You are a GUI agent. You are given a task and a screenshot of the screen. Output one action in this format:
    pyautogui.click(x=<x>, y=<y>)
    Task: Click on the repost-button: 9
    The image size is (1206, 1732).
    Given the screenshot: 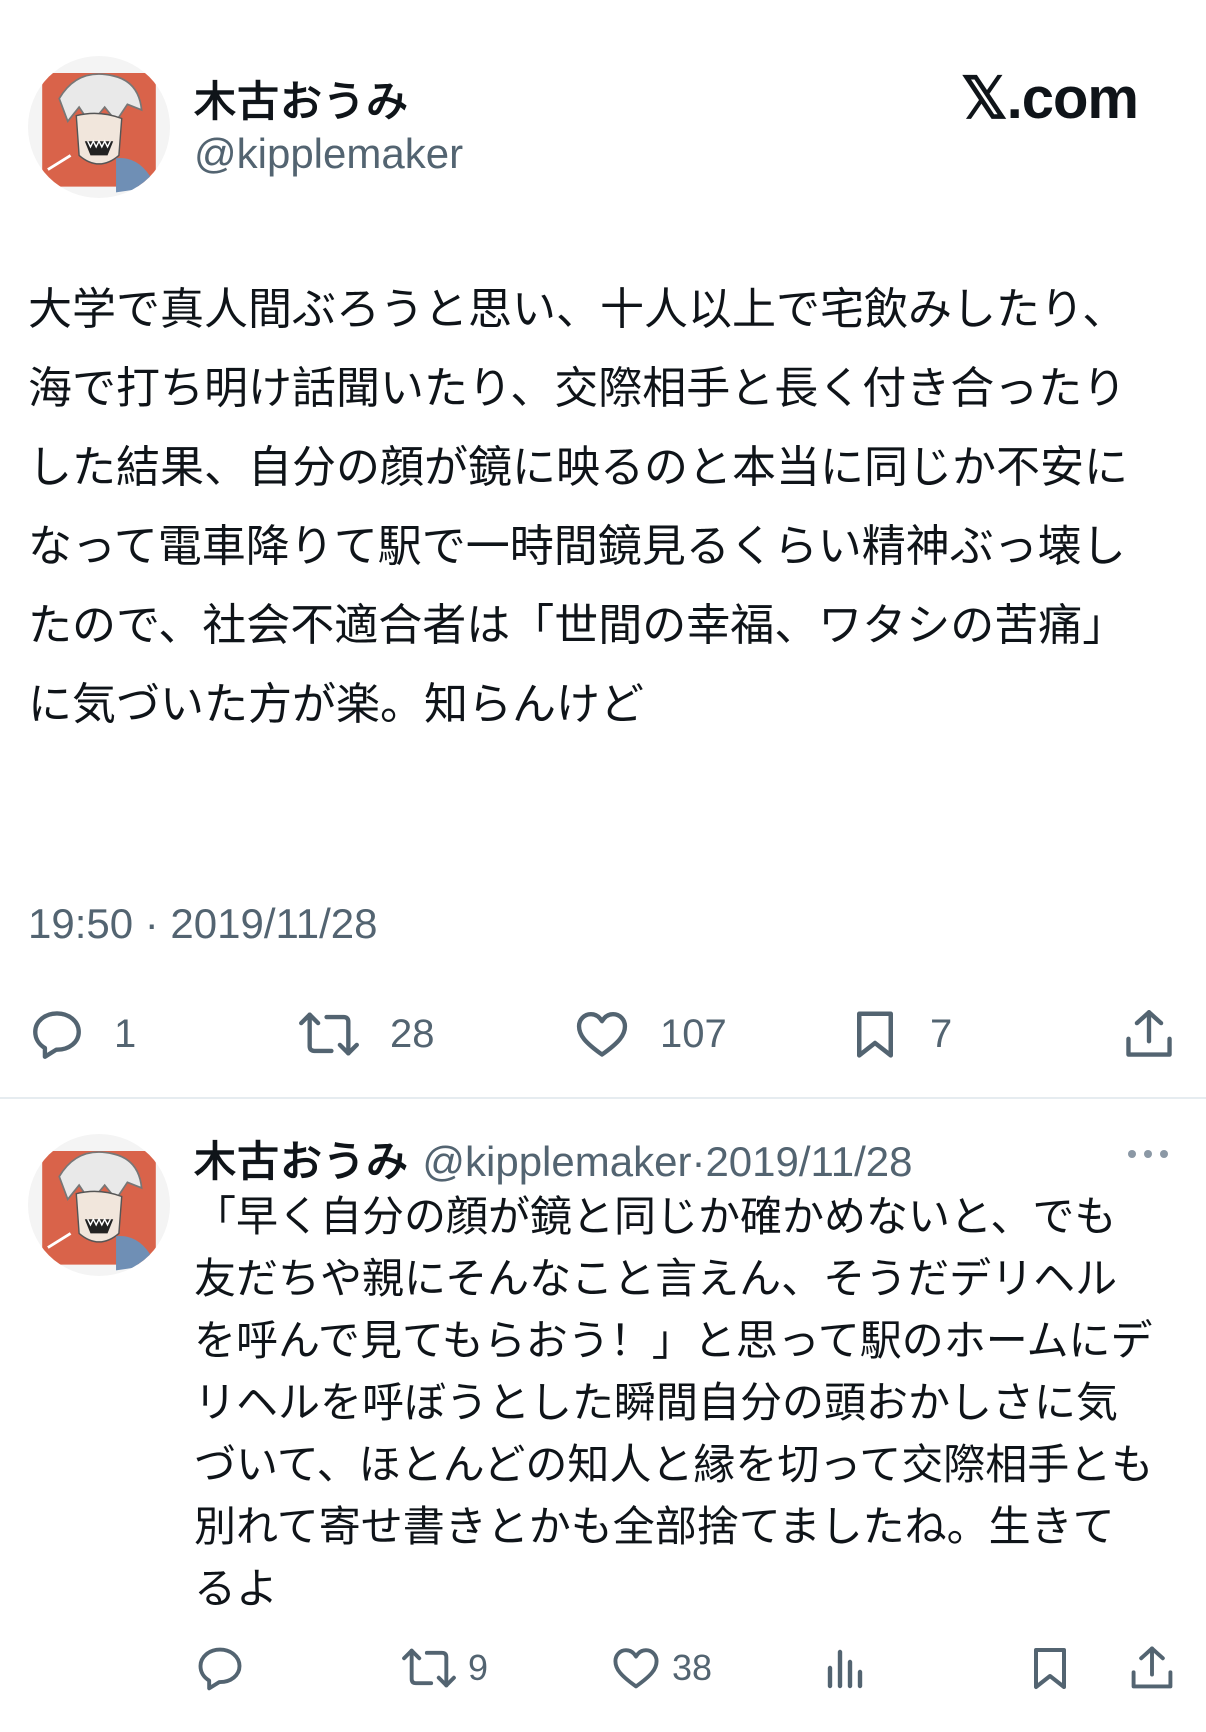 What is the action you would take?
    pyautogui.click(x=444, y=1668)
    